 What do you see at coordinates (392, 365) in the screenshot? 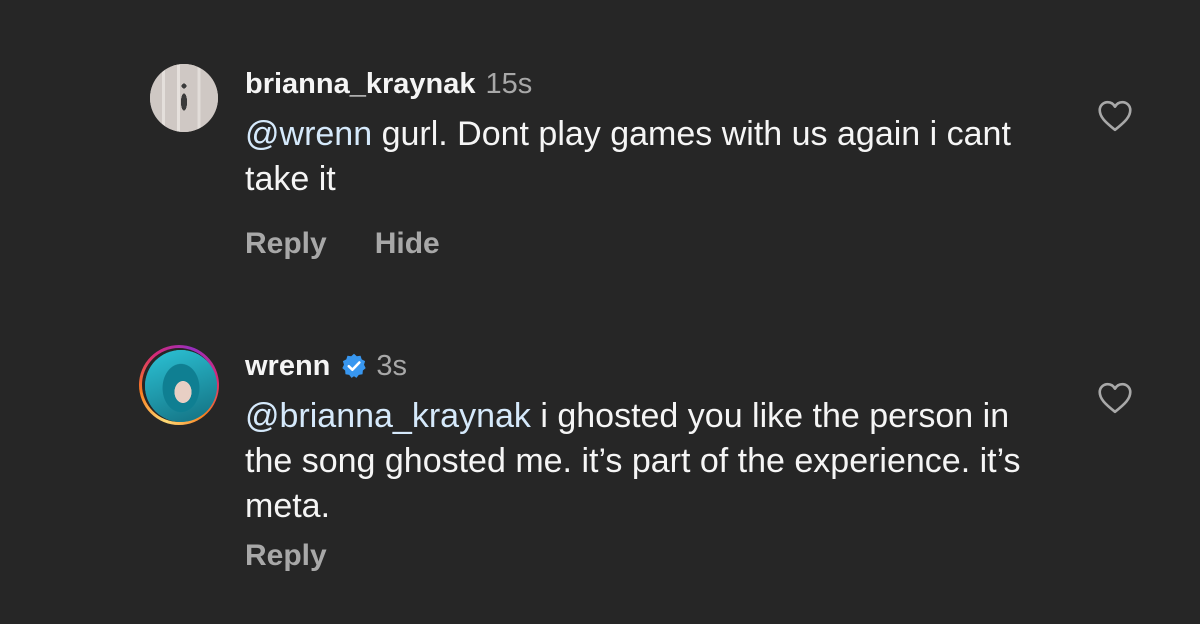
I see `timestamp: 3s` at bounding box center [392, 365].